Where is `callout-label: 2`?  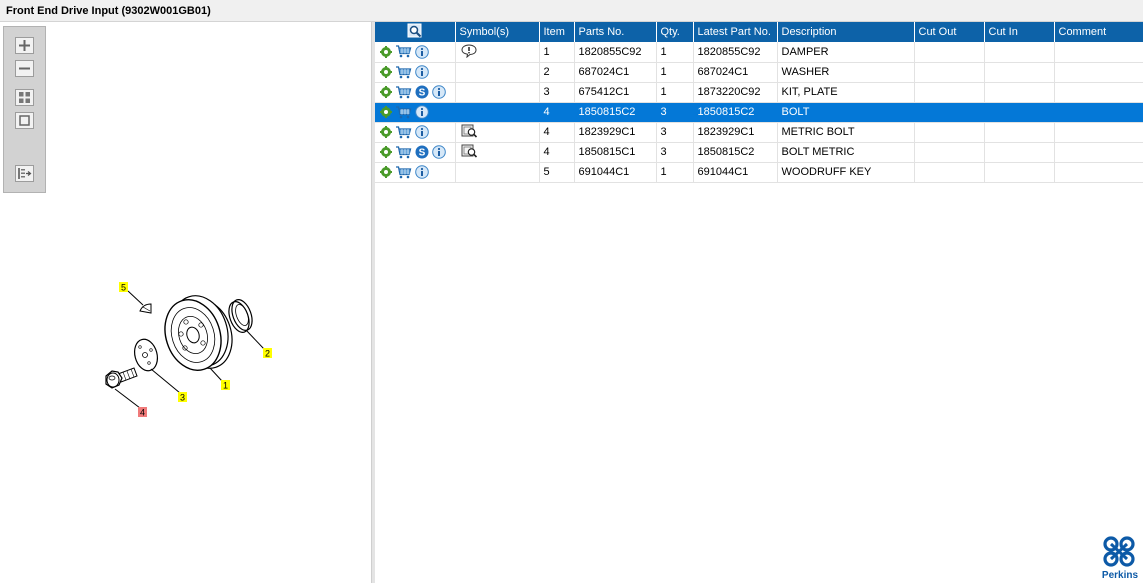 callout-label: 2 is located at coordinates (267, 354).